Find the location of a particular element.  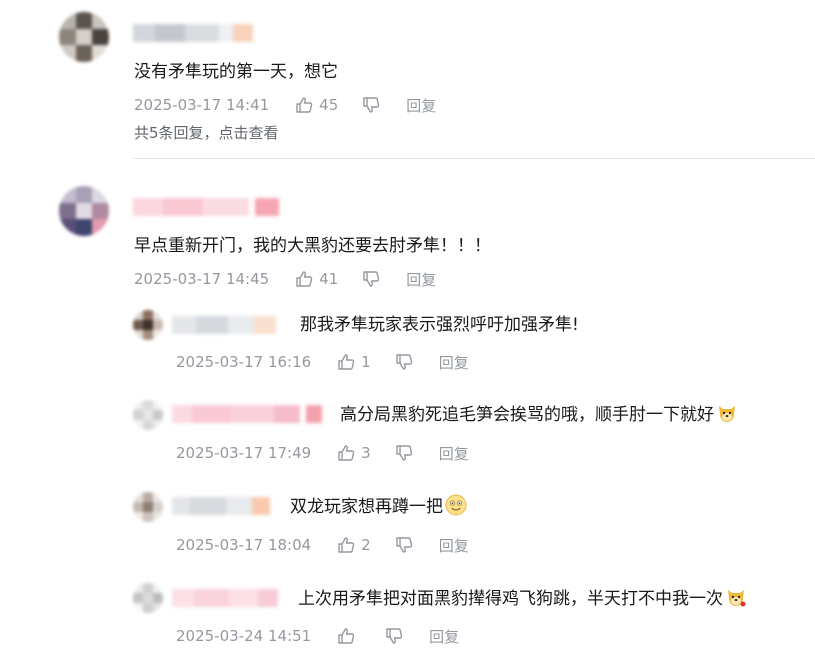

divider is located at coordinates (474, 158).